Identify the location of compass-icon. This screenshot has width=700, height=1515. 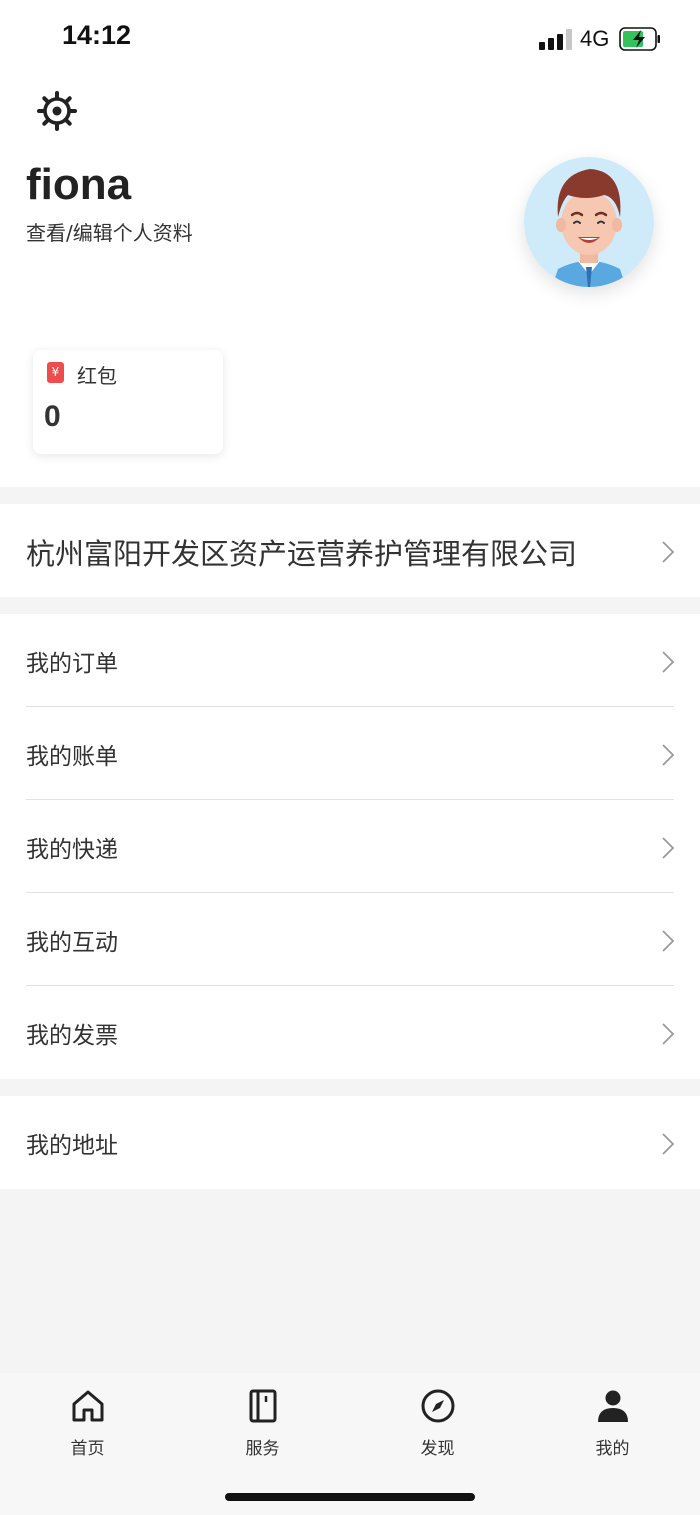
(438, 1406).